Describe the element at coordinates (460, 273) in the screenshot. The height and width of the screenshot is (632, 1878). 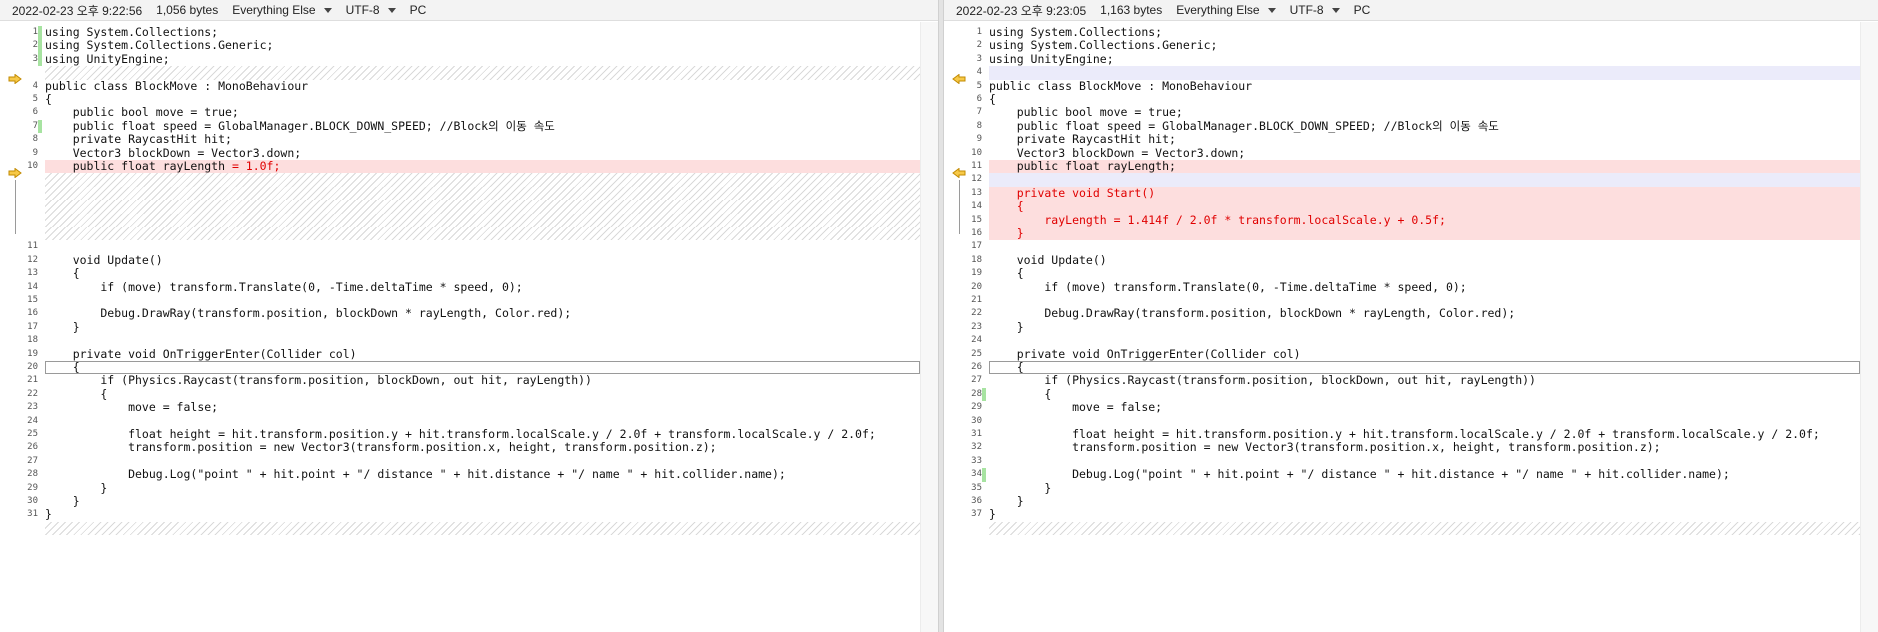
I see `code-line: 13 {` at that location.